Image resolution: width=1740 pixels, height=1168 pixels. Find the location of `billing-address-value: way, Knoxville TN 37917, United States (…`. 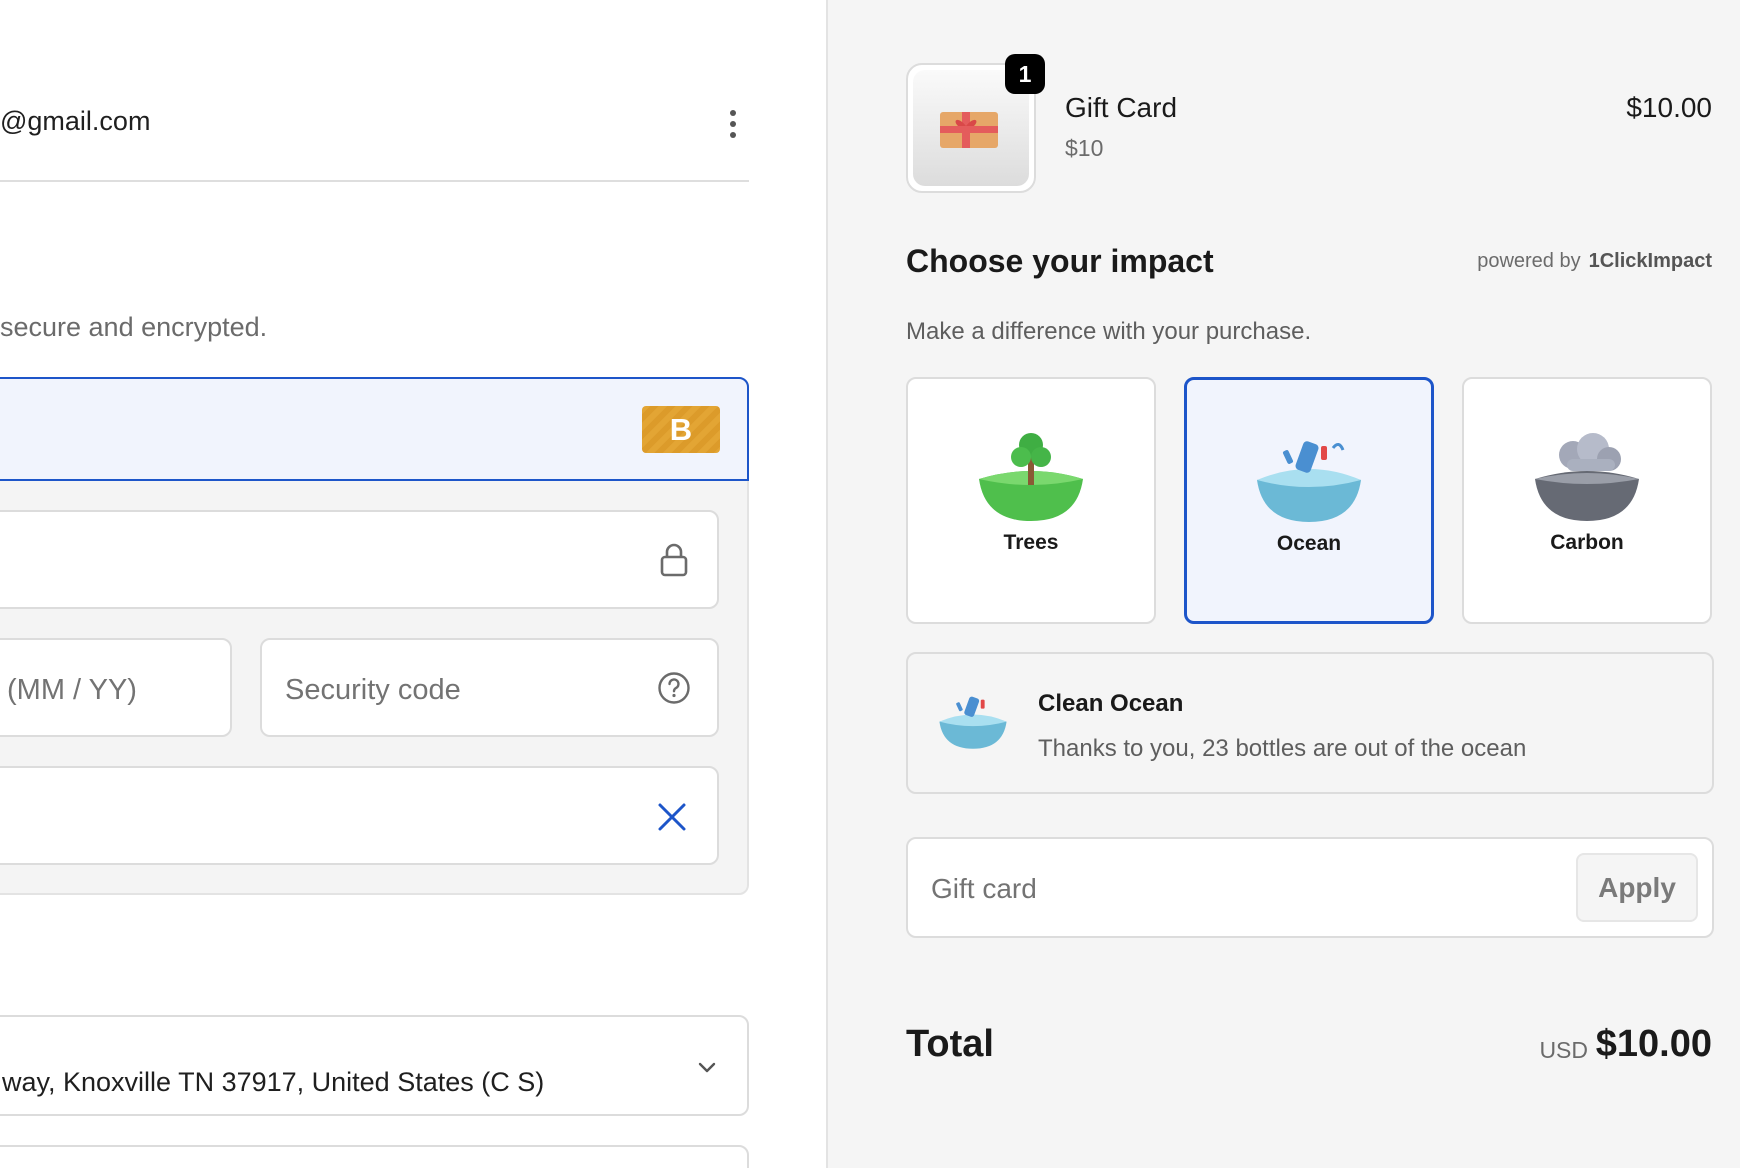

billing-address-value: way, Knoxville TN 37917, United States (… is located at coordinates (273, 1082).